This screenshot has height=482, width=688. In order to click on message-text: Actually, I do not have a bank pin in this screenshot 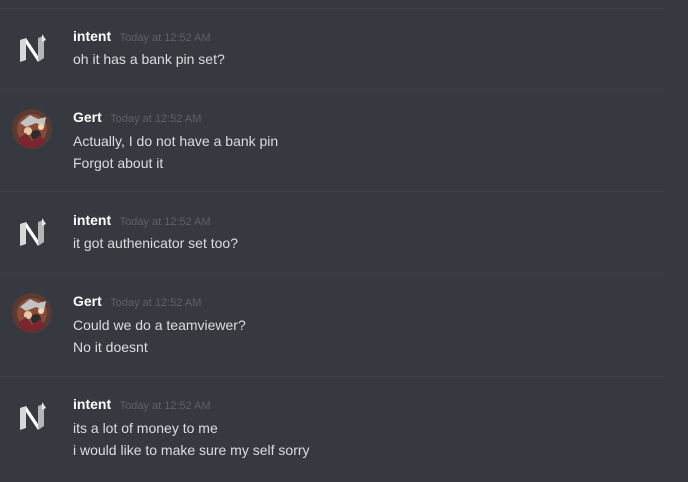, I will do `click(176, 141)`.